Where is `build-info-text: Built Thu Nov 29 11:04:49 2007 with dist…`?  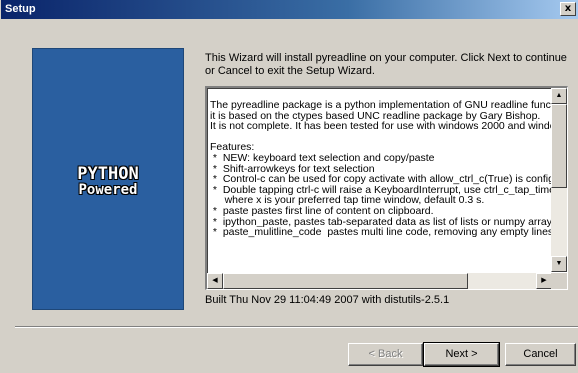
build-info-text: Built Thu Nov 29 11:04:49 2007 with dist… is located at coordinates (327, 300).